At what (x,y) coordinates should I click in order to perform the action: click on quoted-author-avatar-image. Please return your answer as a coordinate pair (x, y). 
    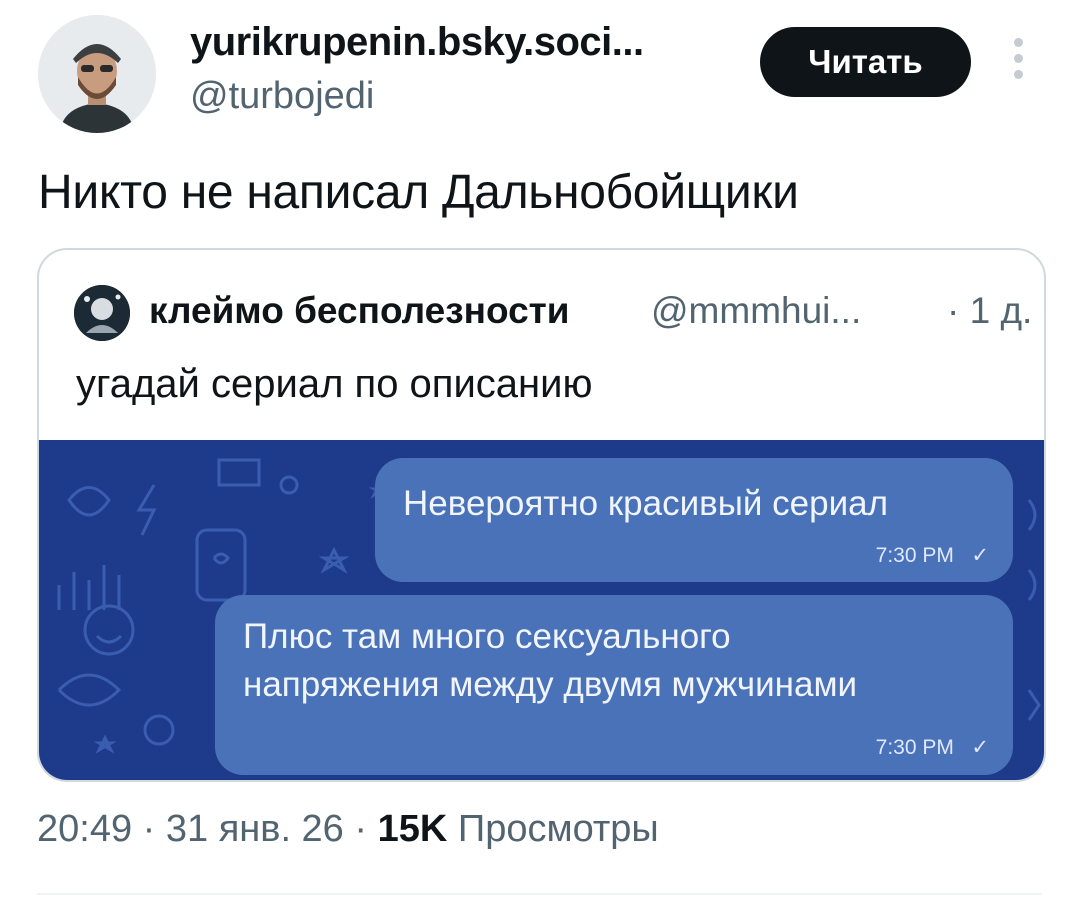
    Looking at the image, I should click on (102, 313).